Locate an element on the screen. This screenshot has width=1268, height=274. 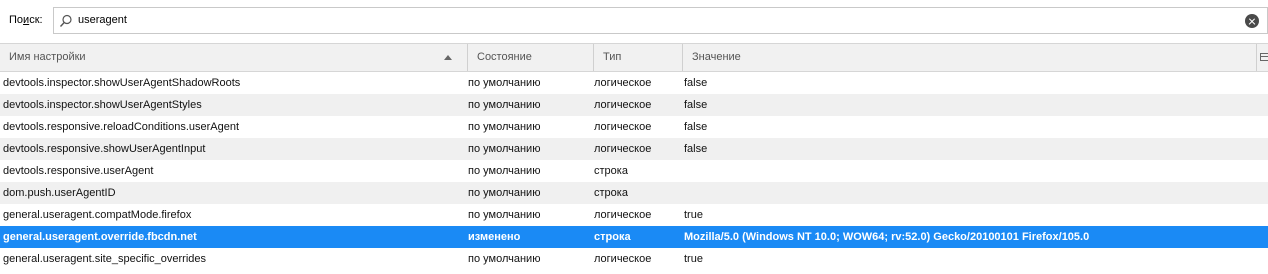
search-box is located at coordinates (660, 20).